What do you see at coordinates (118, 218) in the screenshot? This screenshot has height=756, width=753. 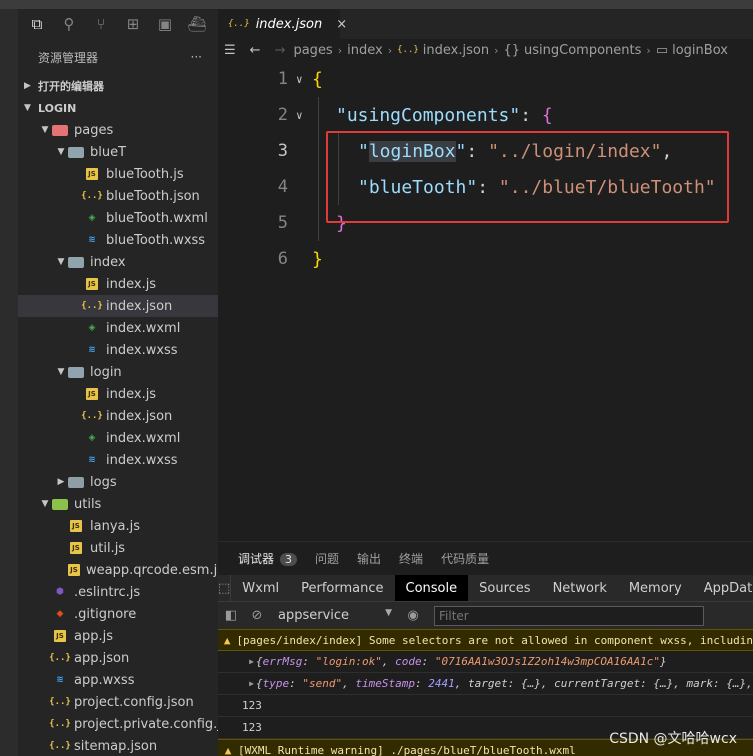 I see `tree-item: ◈ blueTooth.wxml` at bounding box center [118, 218].